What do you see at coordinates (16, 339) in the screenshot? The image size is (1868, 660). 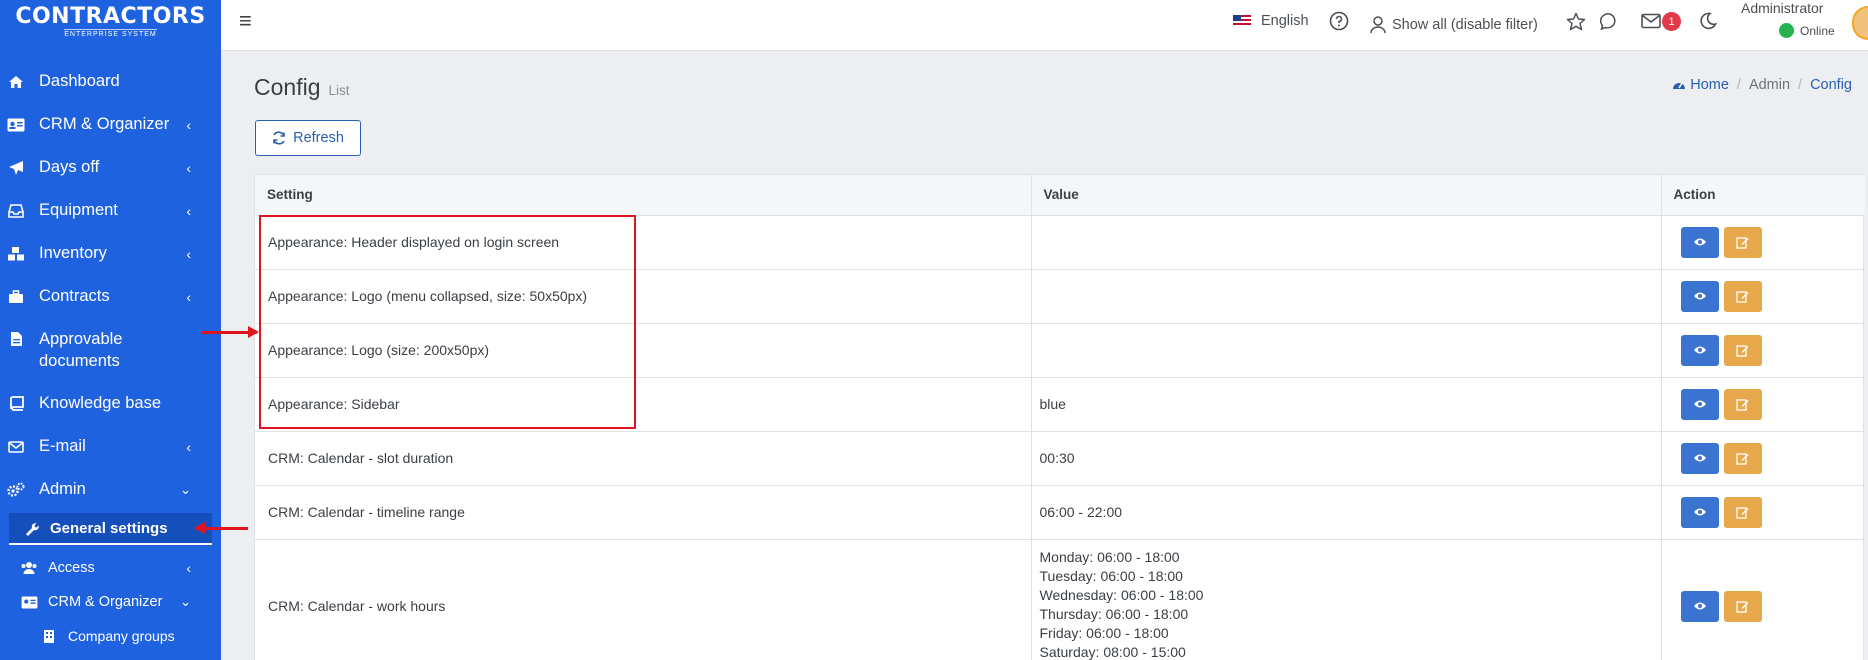 I see `file-icon` at bounding box center [16, 339].